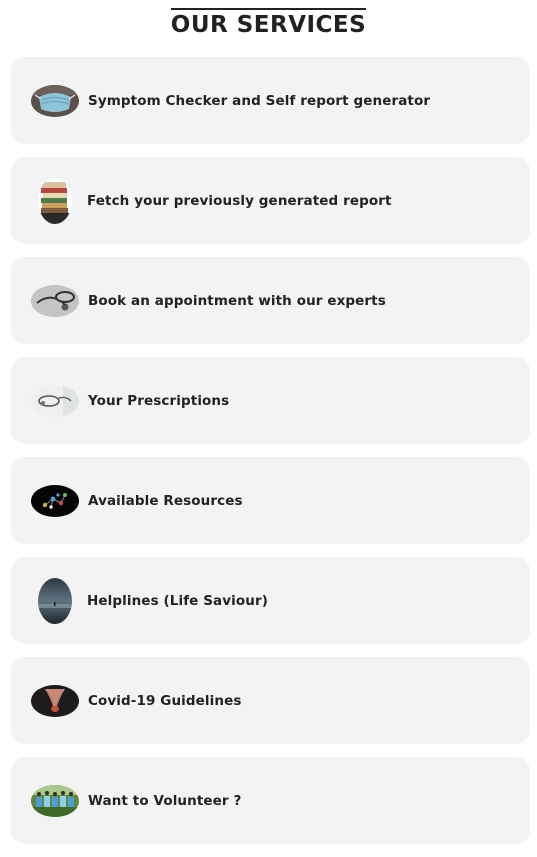  What do you see at coordinates (165, 500) in the screenshot?
I see `service-label: Available Resources` at bounding box center [165, 500].